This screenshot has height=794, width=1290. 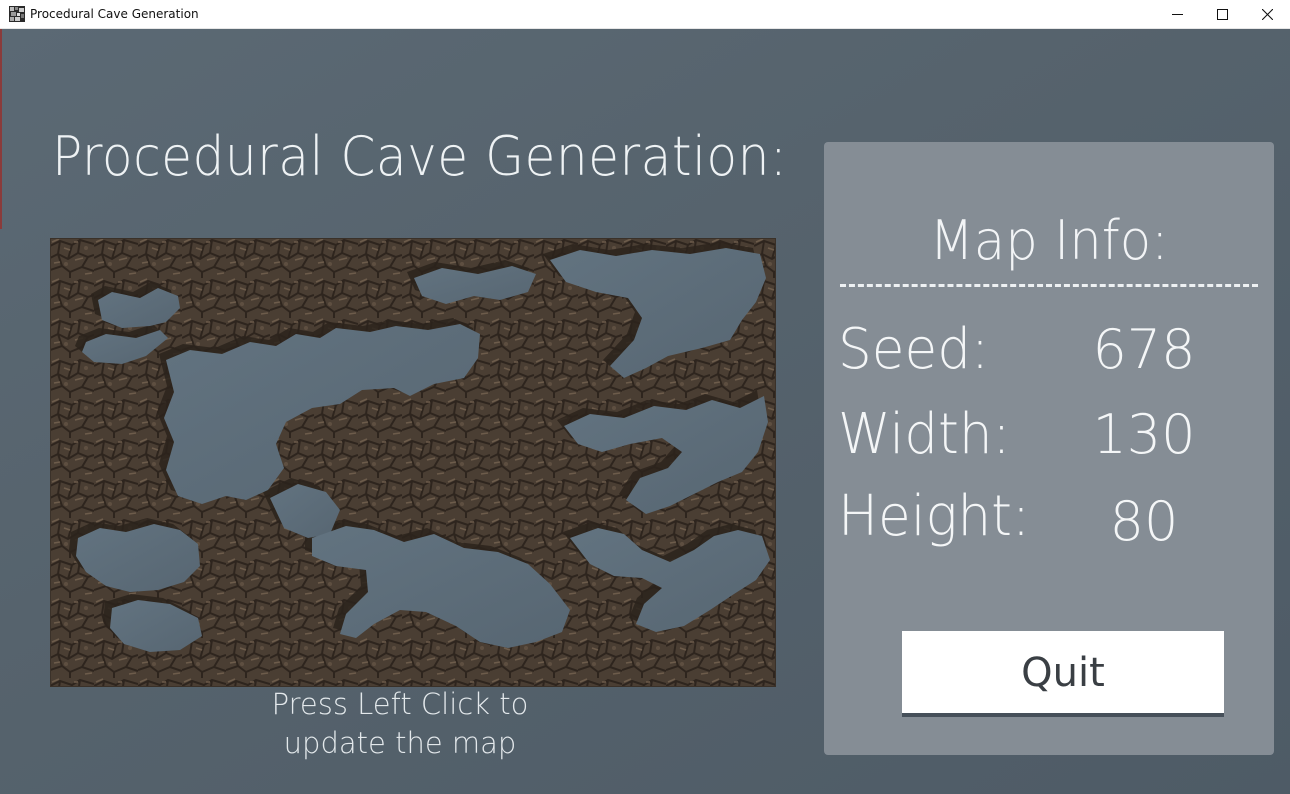 What do you see at coordinates (645, 14) in the screenshot?
I see `title-bar: Procedural Cave Generation` at bounding box center [645, 14].